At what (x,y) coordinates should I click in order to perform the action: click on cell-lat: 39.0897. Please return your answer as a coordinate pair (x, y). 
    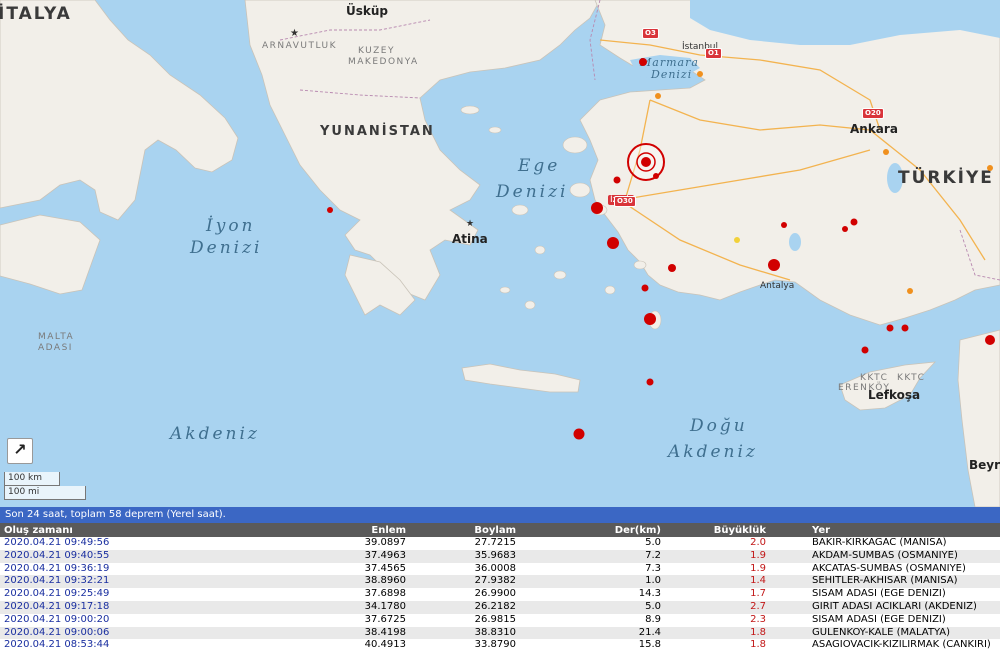
    Looking at the image, I should click on (385, 542).